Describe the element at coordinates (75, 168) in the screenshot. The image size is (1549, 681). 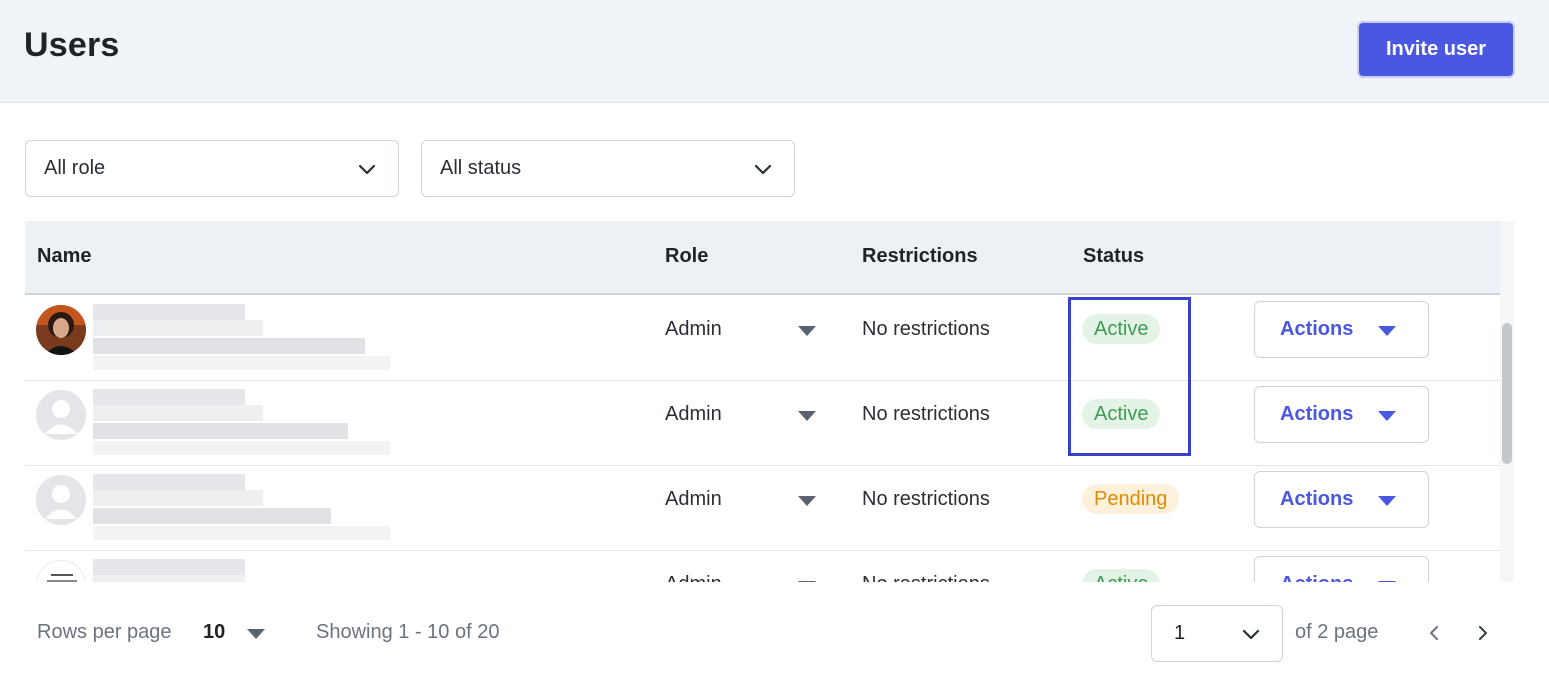
I see `role-filter-value: All role` at that location.